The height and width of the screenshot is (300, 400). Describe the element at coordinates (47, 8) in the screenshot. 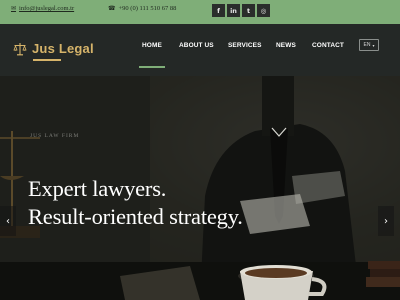

I see `email-text: info@juslegal.com.tr` at that location.